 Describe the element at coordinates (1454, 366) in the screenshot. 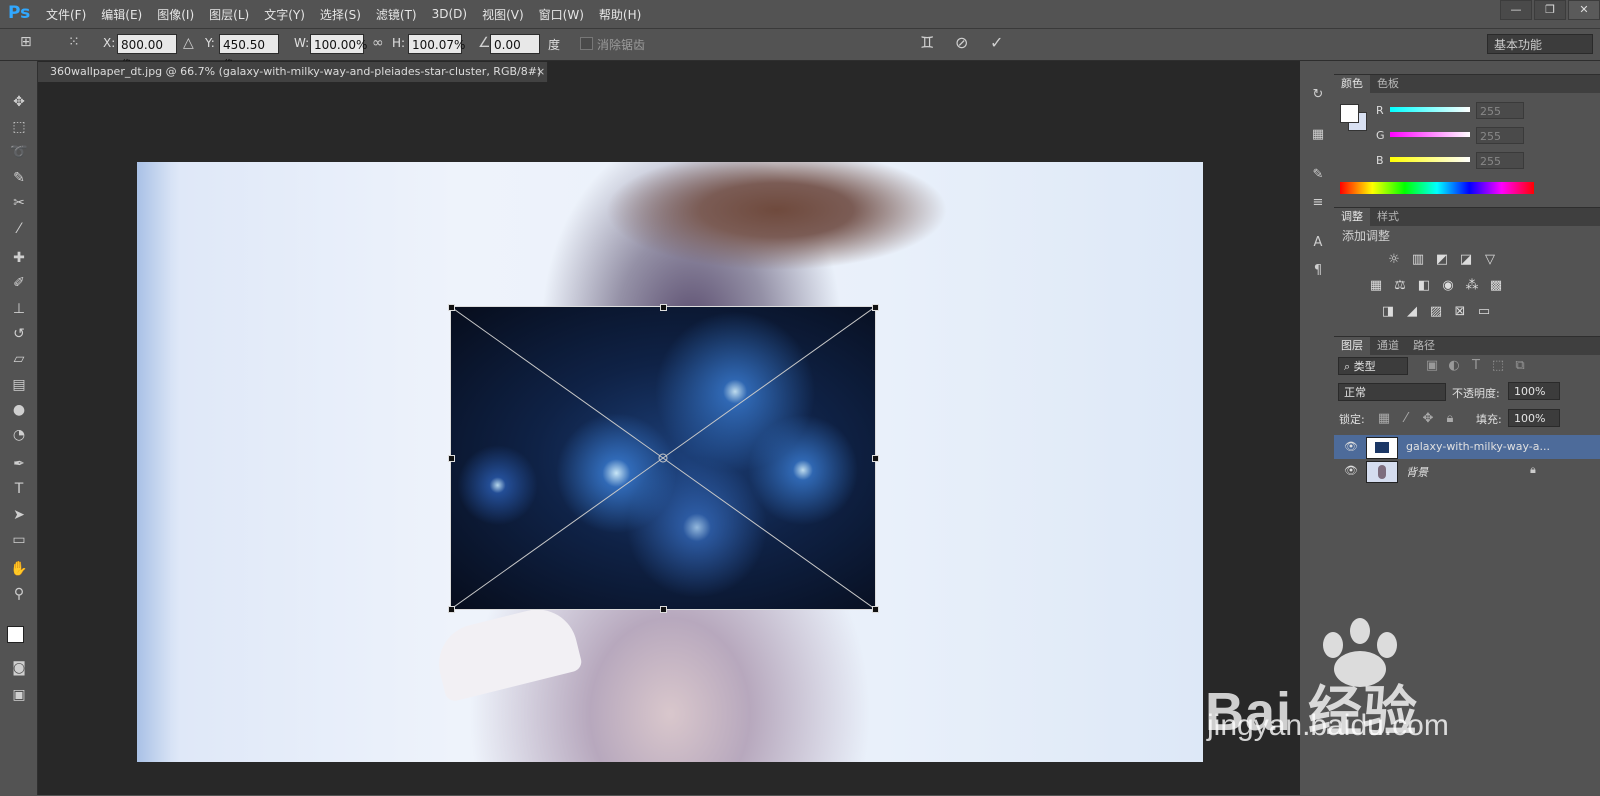

I see `filter-adjust-icon: ◐` at that location.